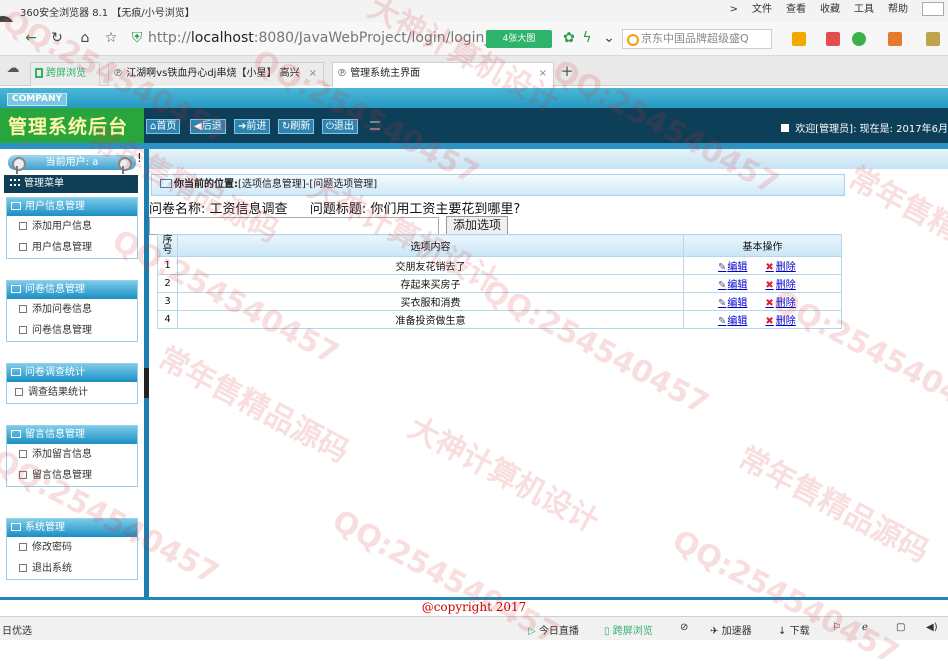 Image resolution: width=948 pixels, height=672 pixels. Describe the element at coordinates (37, 99) in the screenshot. I see `company-logo: COMPANY` at that location.